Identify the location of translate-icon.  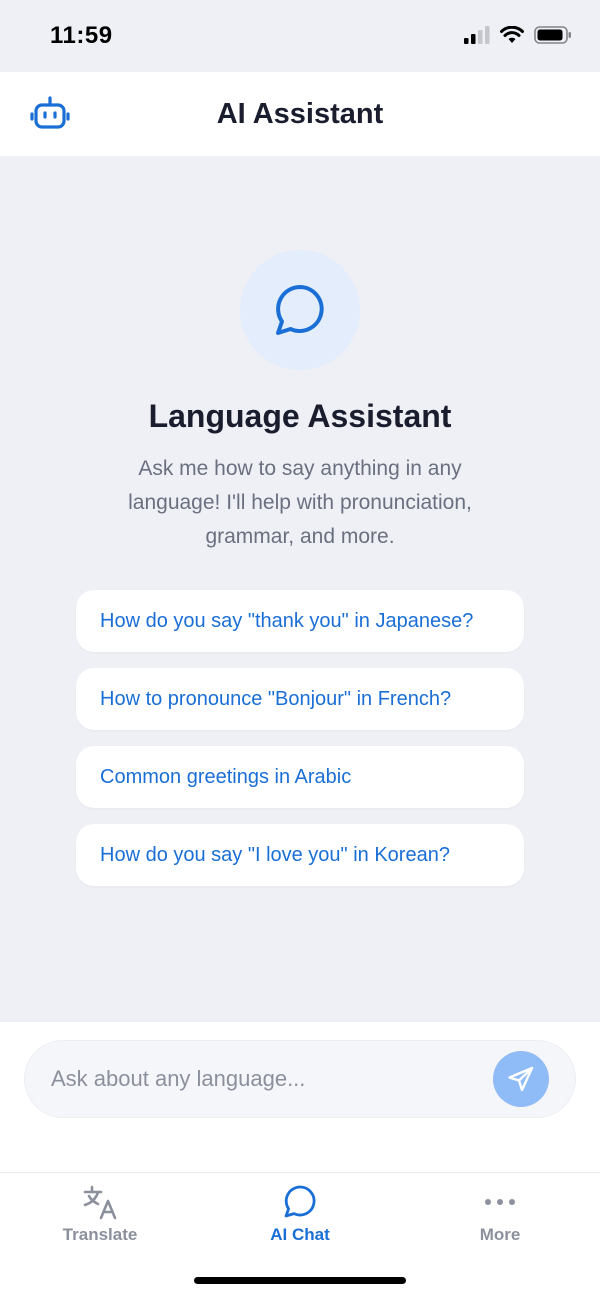
(100, 1202).